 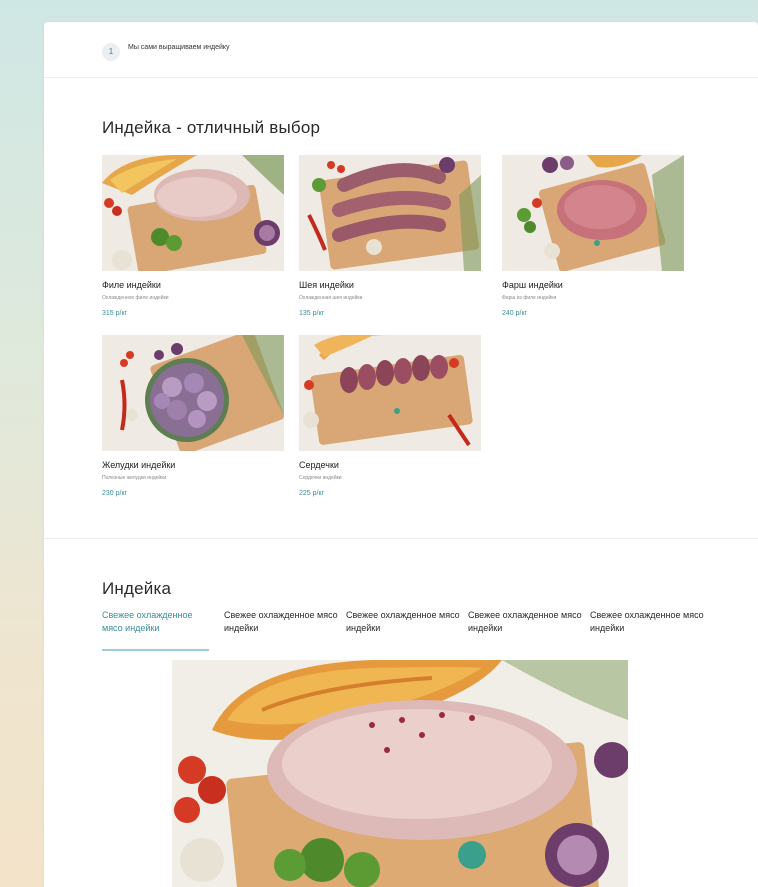 I want to click on product-card: Сердечки Сердечки индейки 225 р/кг, so click(x=390, y=416).